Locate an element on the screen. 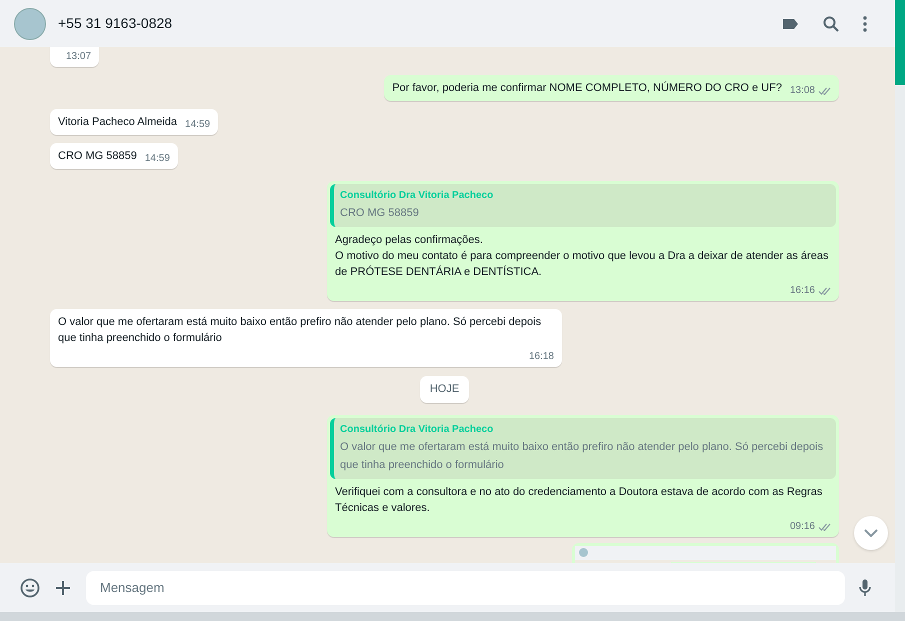  message-input: Mensagem is located at coordinates (465, 587).